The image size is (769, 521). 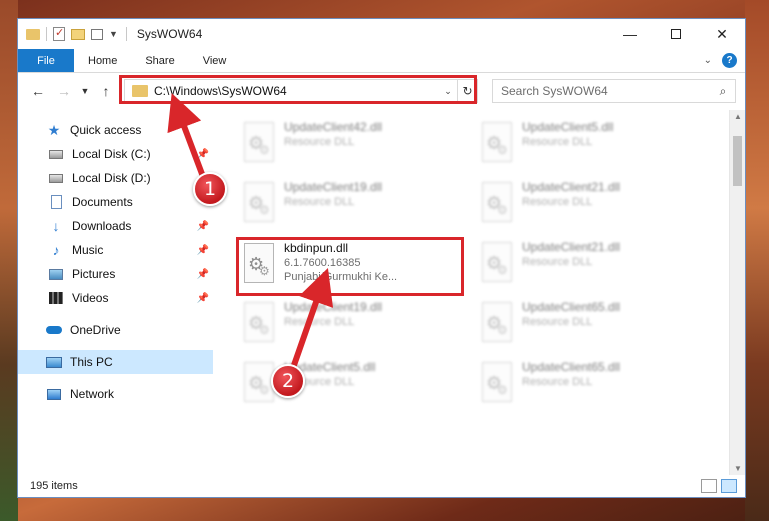 I want to click on sidebar-item-downloads: ↓ Downloads 📌, so click(x=115, y=226).